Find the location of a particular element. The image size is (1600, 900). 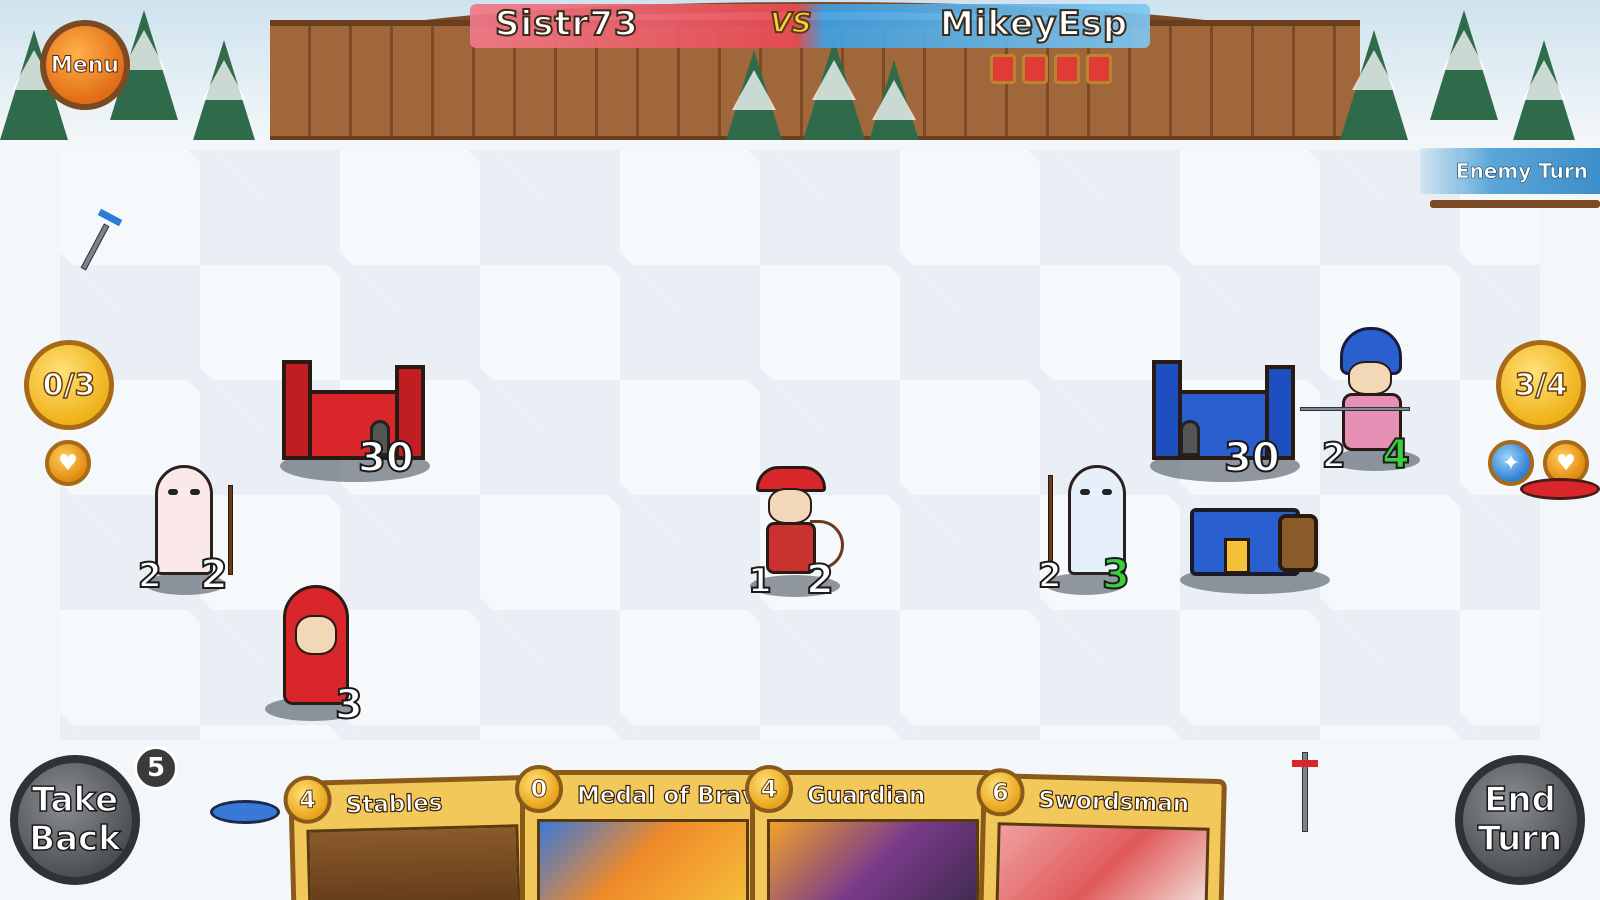

blue-gem-icon: ✦ is located at coordinates (1511, 463).